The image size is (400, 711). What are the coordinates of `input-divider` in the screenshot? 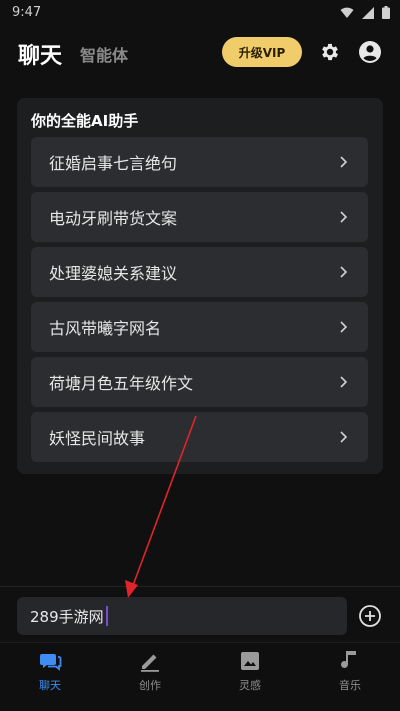 It's located at (200, 586).